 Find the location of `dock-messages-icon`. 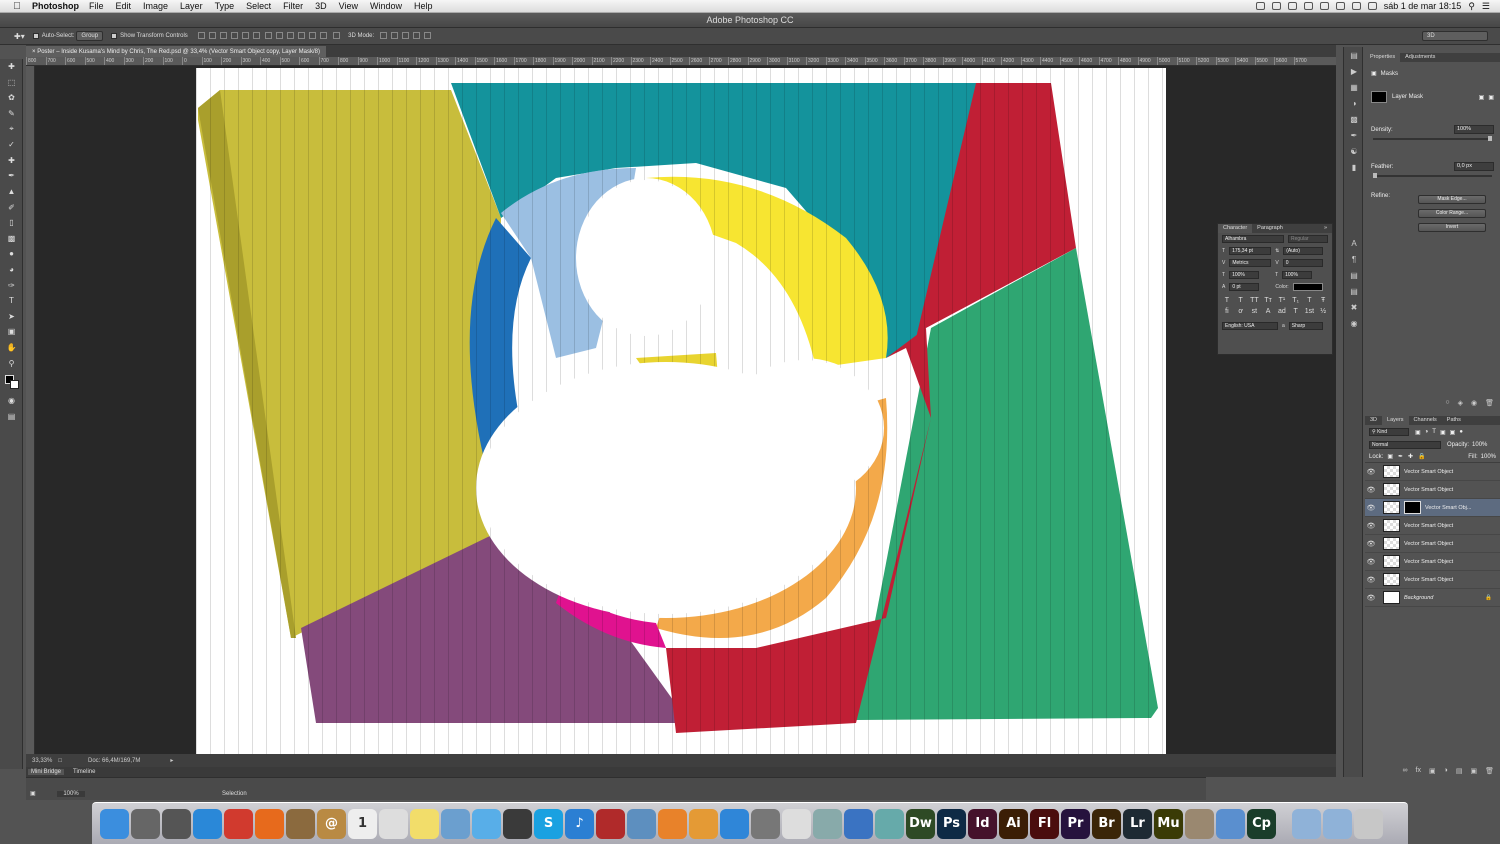

dock-messages-icon is located at coordinates (486, 823).